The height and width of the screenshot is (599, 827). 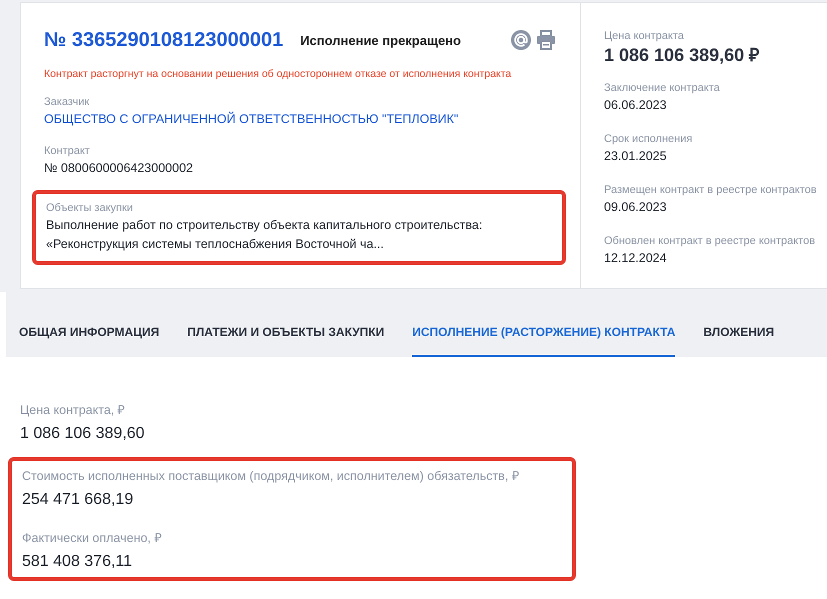 I want to click on tab: ПЛАТЕЖИ И ОБЪЕКТЫ ЗАКУПКИ, so click(x=285, y=341).